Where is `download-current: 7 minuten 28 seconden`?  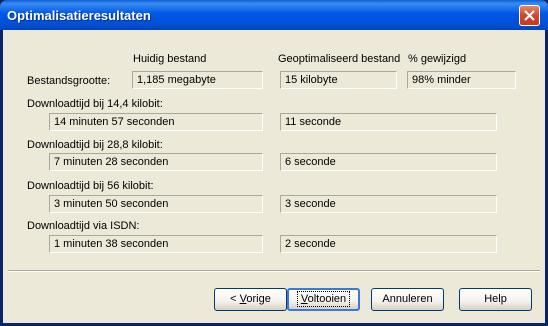 download-current: 7 minuten 28 seconden is located at coordinates (156, 162).